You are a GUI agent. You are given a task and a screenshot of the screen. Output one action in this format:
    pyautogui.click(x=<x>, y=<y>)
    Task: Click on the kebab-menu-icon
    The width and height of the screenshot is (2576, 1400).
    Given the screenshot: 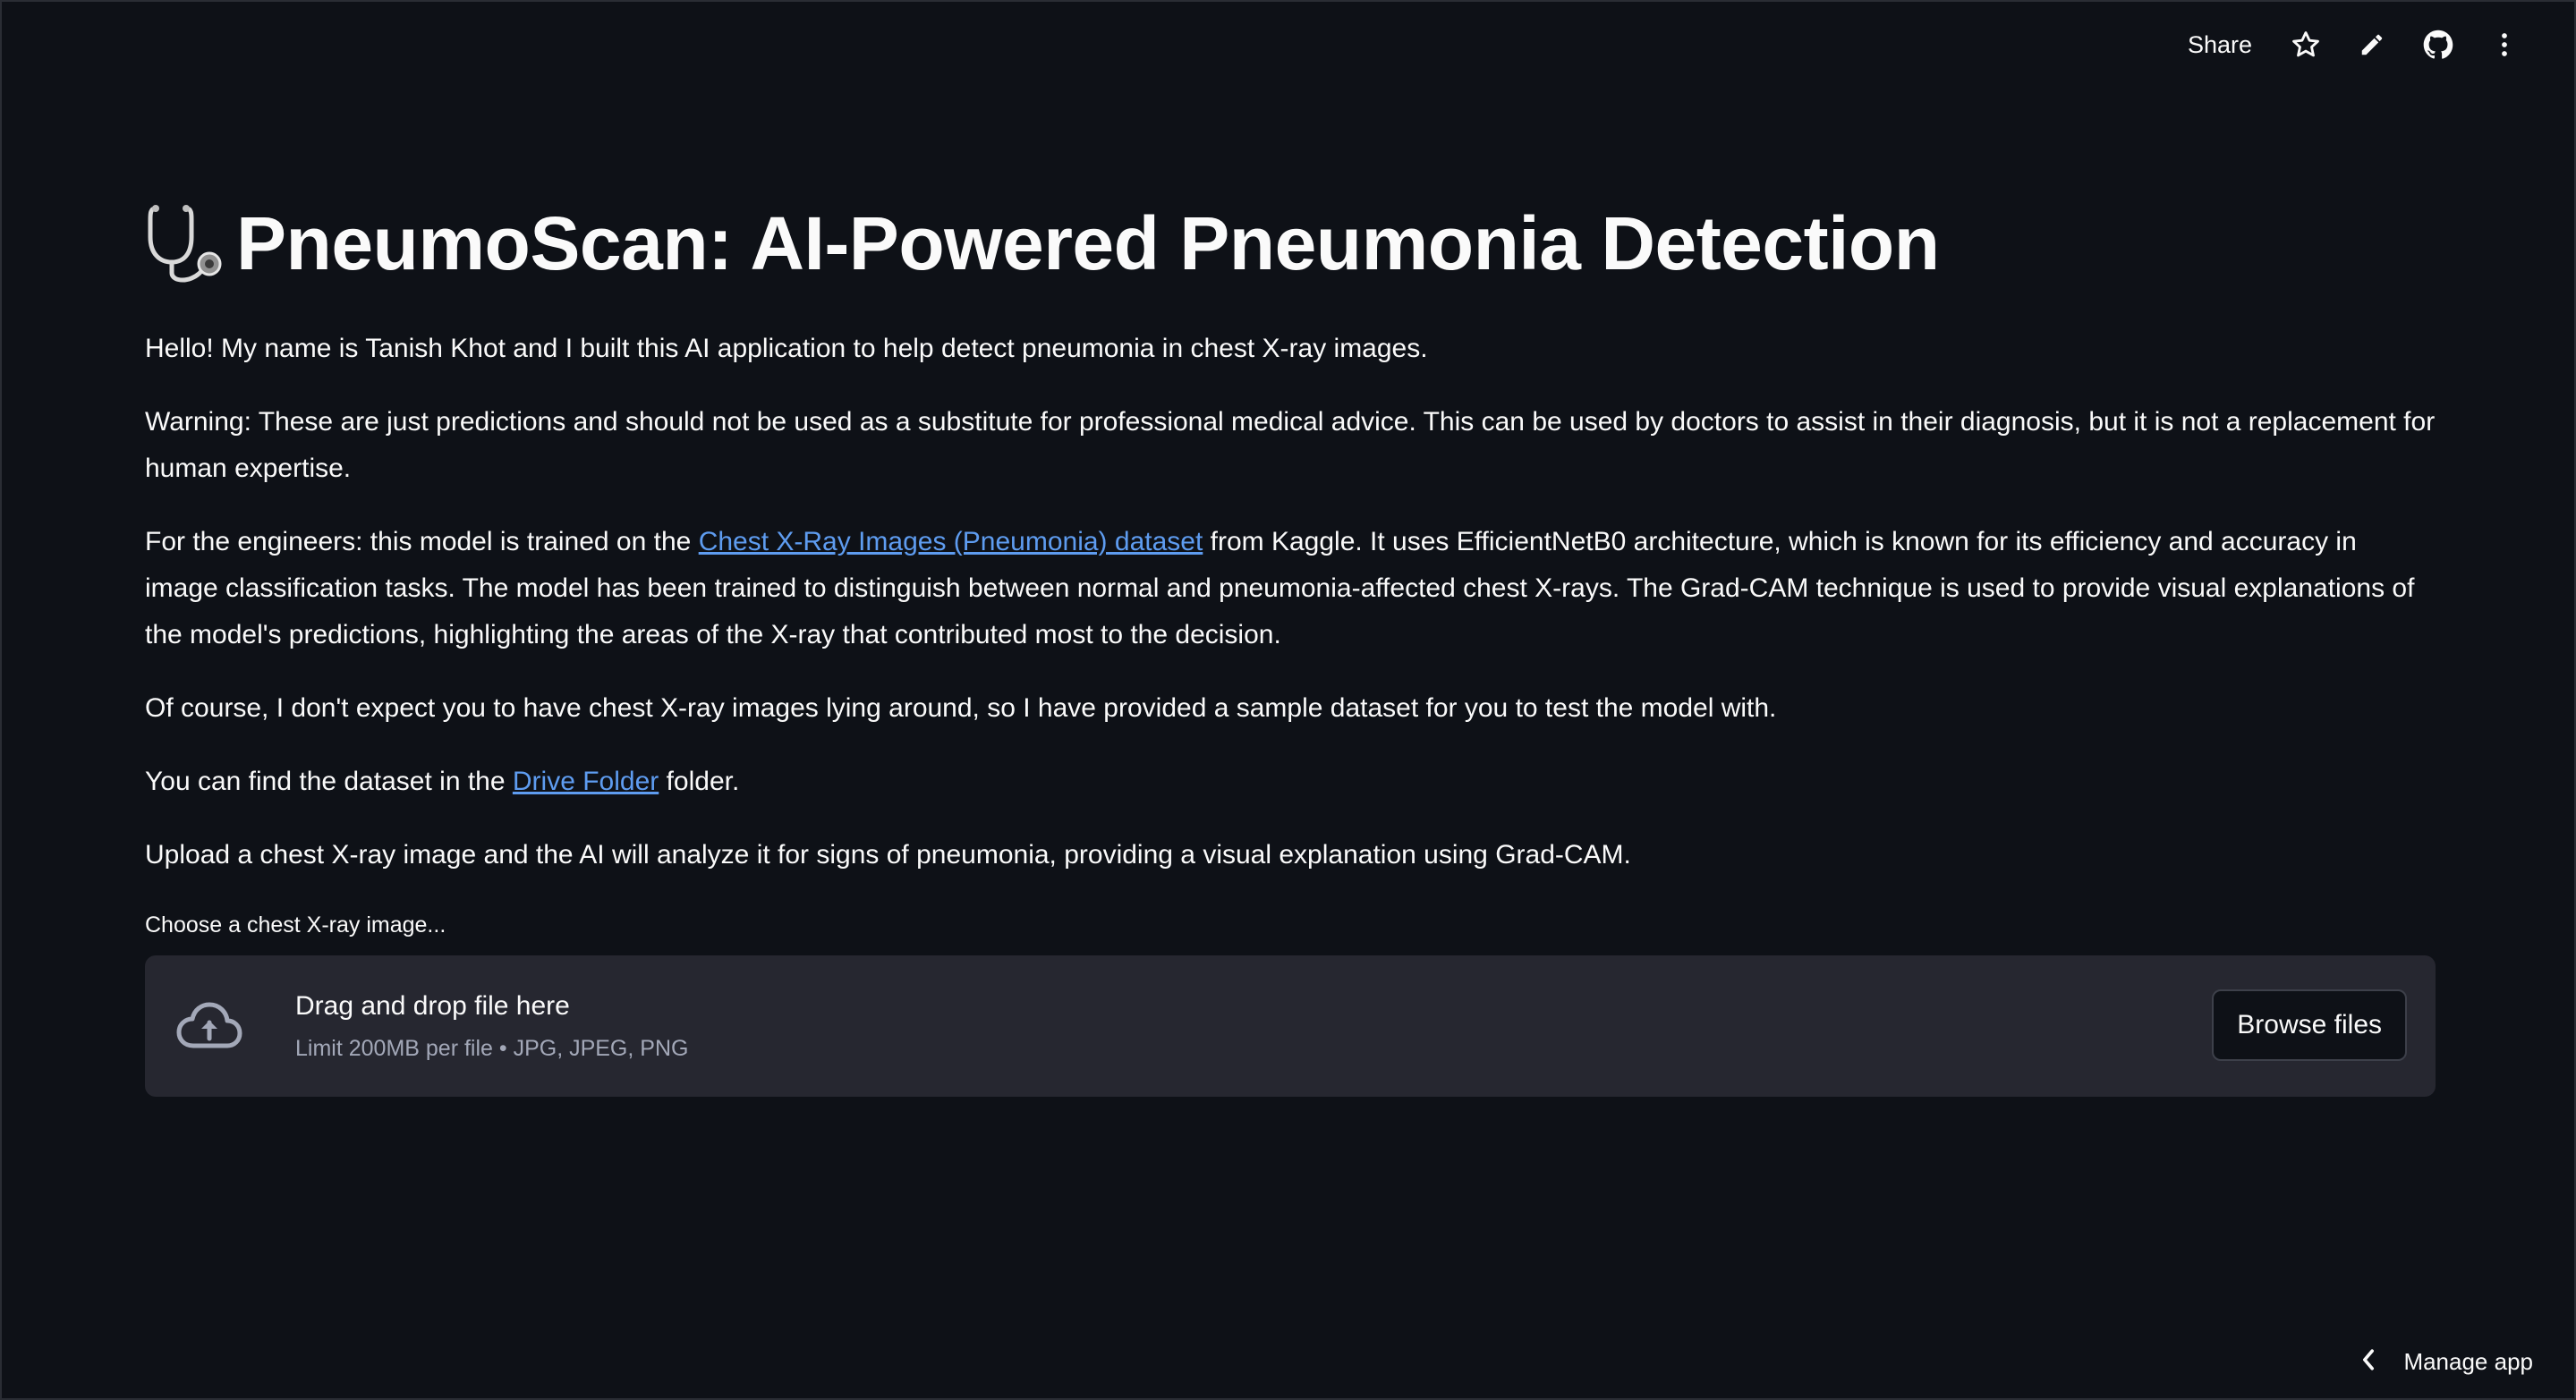 What is the action you would take?
    pyautogui.click(x=2504, y=44)
    